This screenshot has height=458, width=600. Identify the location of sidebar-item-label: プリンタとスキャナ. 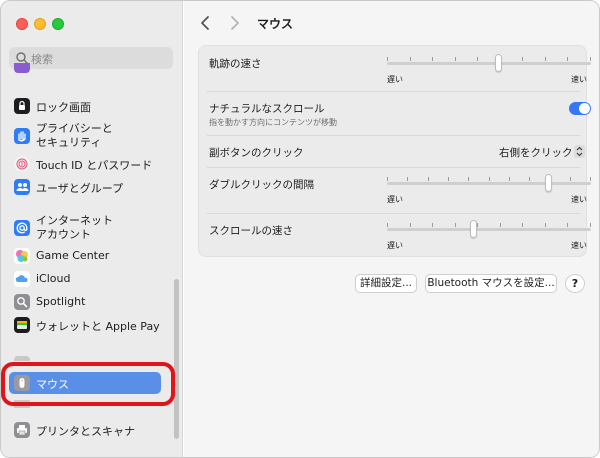
(85, 431).